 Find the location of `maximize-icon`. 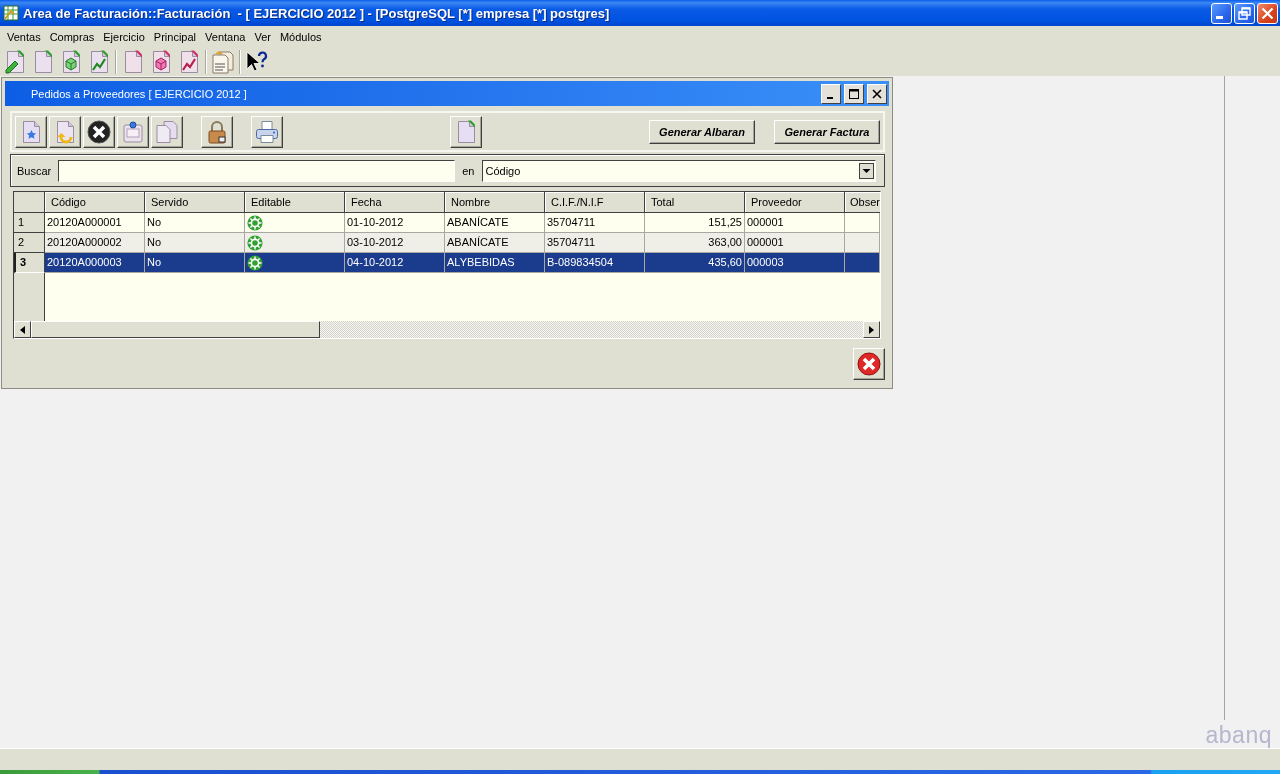

maximize-icon is located at coordinates (854, 93).